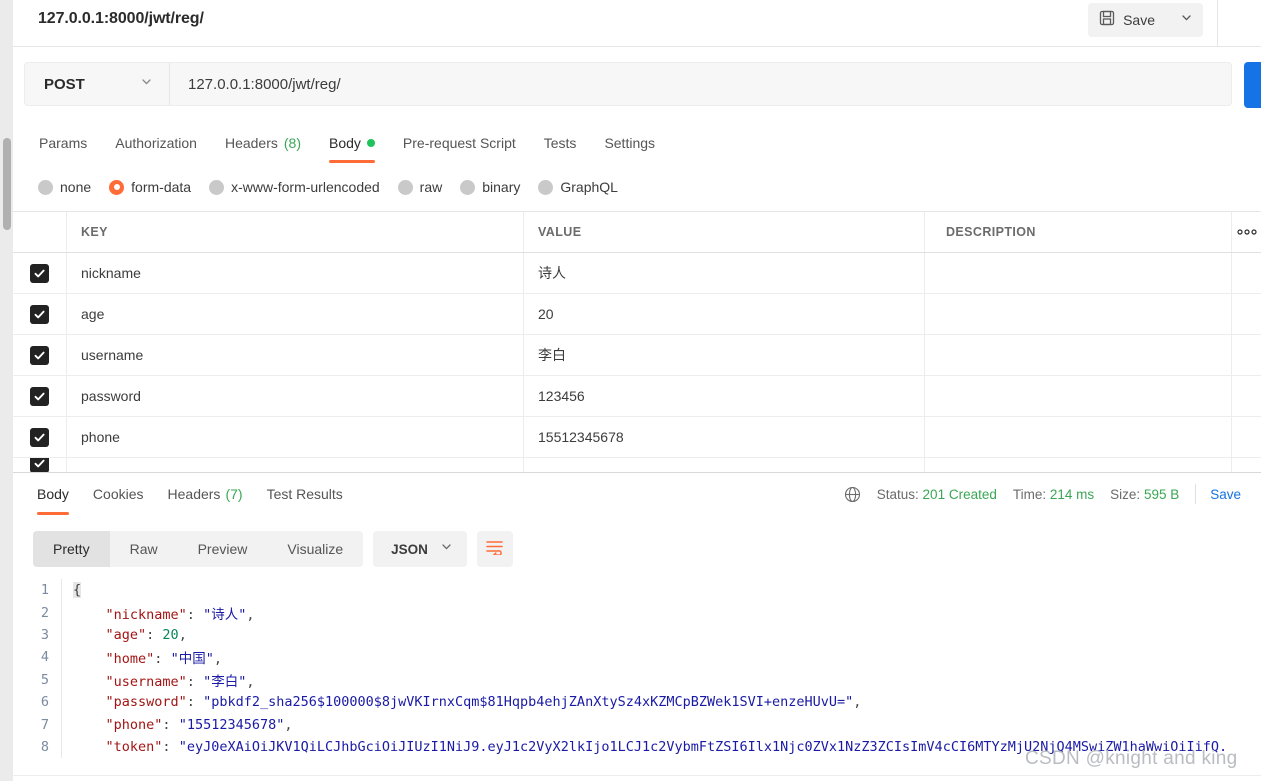  I want to click on row-value-cell: 李白, so click(724, 355).